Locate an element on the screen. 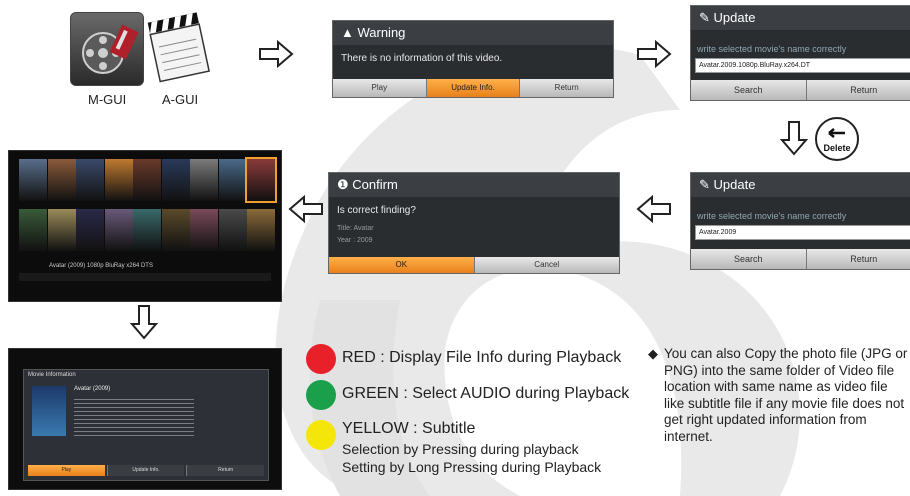  yellow-legend-line2: Selection by Pressing during playback is located at coordinates (460, 449).